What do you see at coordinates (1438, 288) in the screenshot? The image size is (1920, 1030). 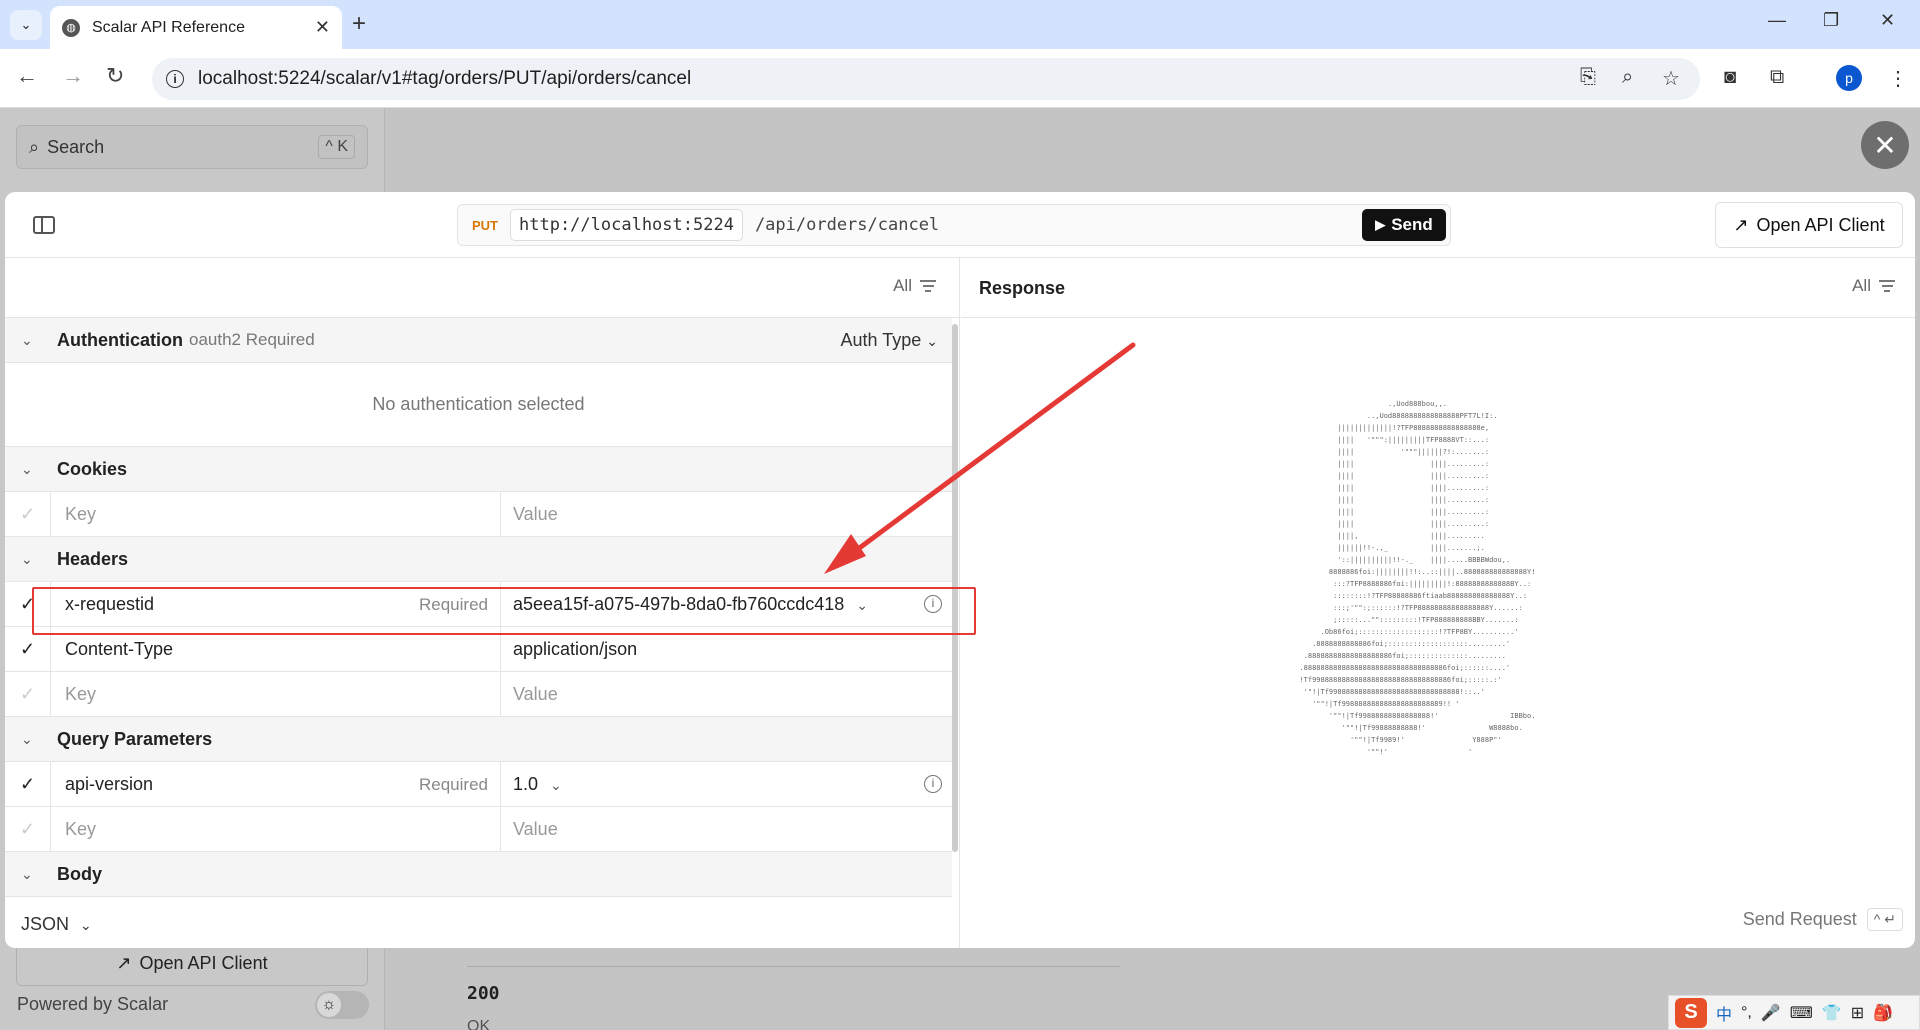 I see `response-header: Response All` at bounding box center [1438, 288].